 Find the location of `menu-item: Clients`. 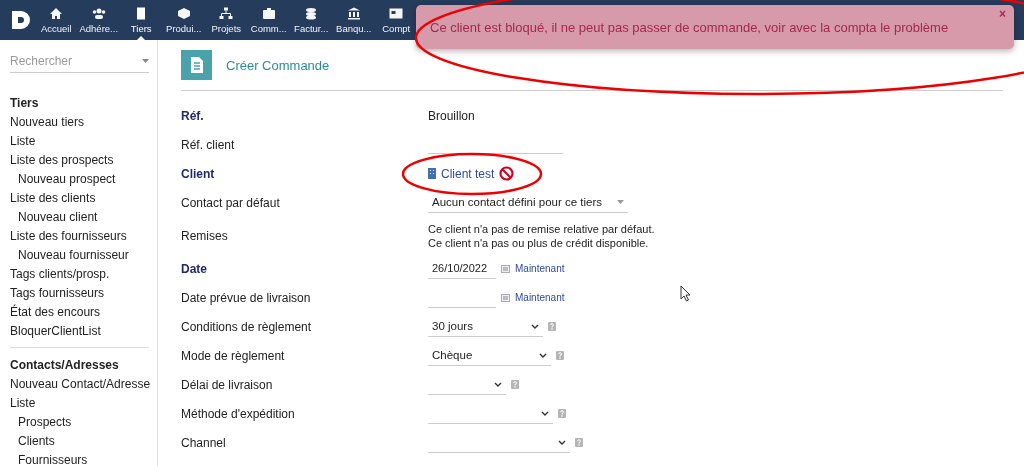

menu-item: Clients is located at coordinates (32, 441).